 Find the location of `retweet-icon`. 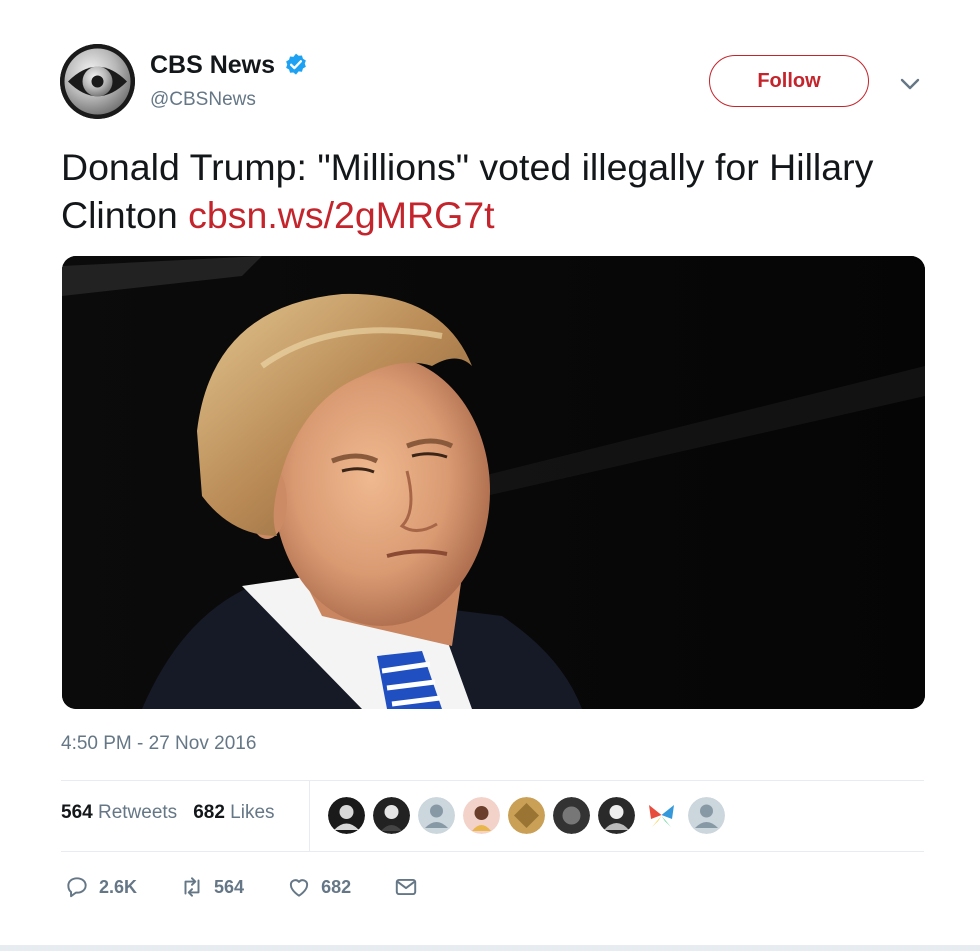

retweet-icon is located at coordinates (192, 887).